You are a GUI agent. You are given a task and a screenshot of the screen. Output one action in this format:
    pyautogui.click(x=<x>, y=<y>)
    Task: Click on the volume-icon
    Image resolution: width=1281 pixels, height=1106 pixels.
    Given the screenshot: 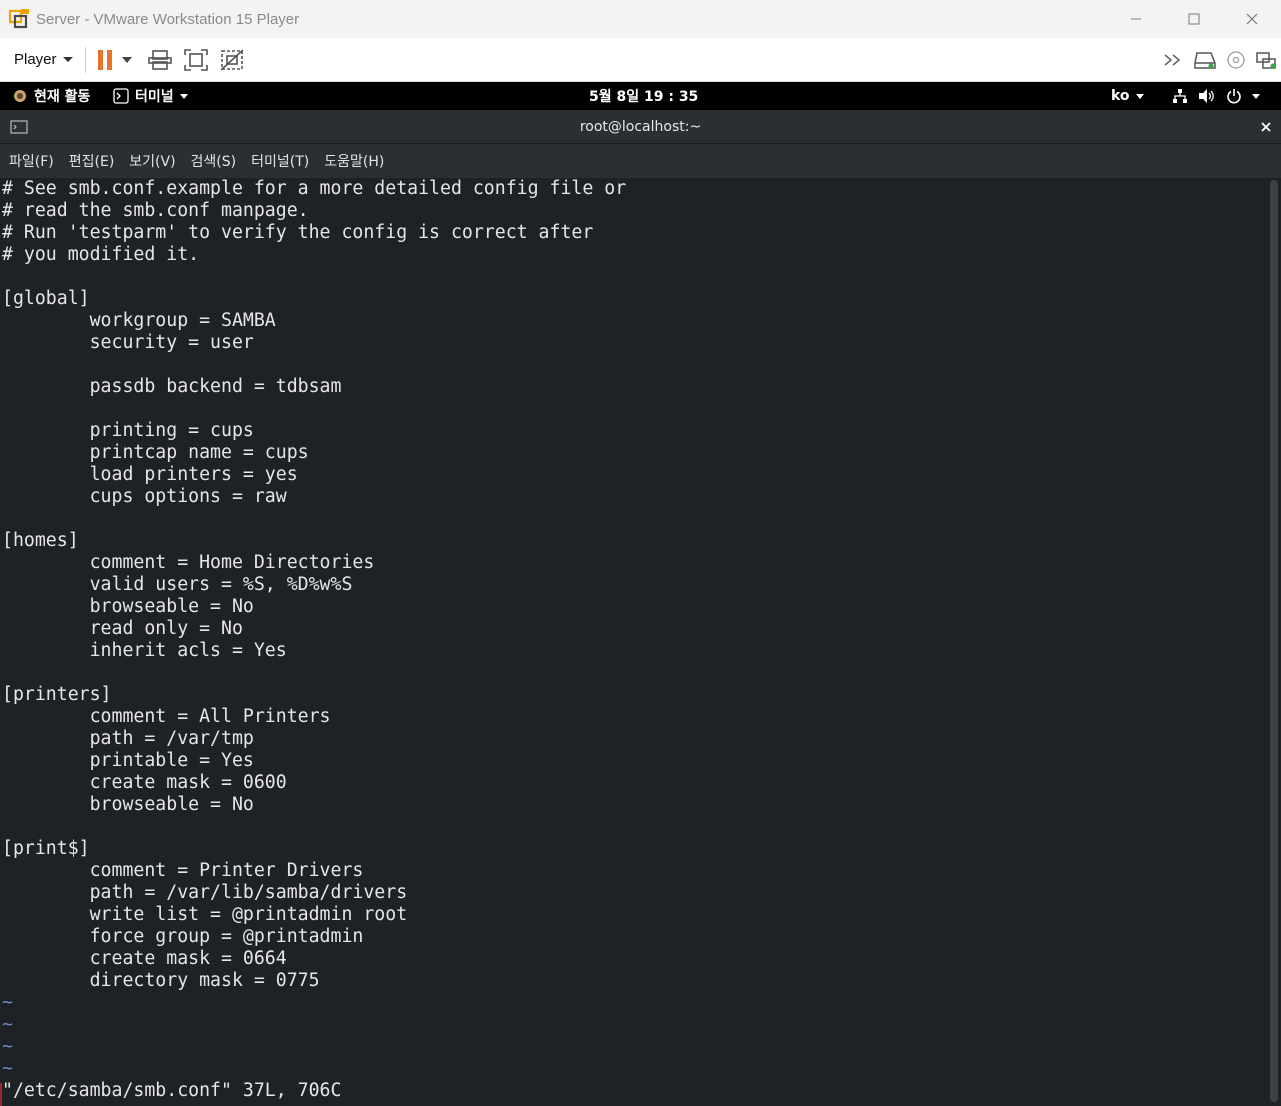 What is the action you would take?
    pyautogui.click(x=1206, y=96)
    